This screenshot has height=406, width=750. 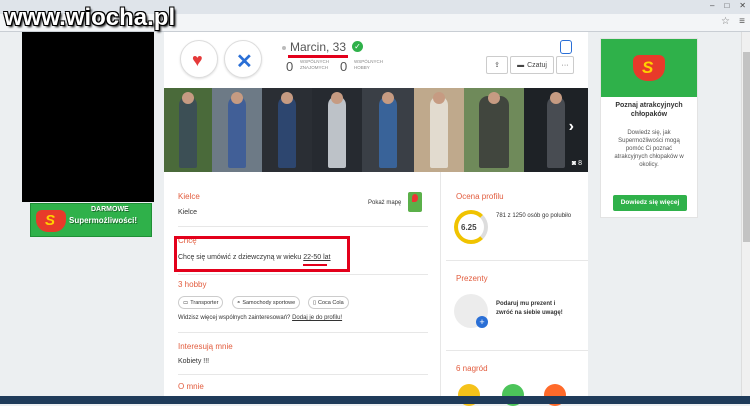 I want to click on close-icon: ✕, so click(x=244, y=62).